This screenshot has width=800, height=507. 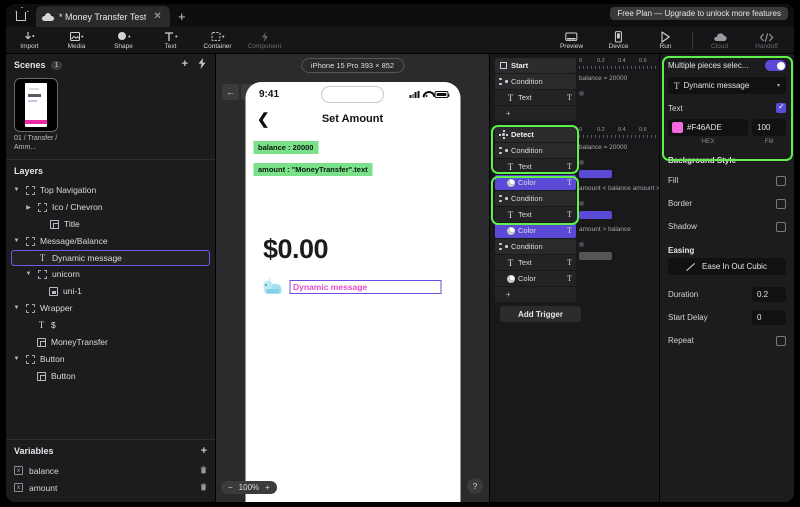 I want to click on chevron-down-icon: ▾, so click(x=778, y=85).